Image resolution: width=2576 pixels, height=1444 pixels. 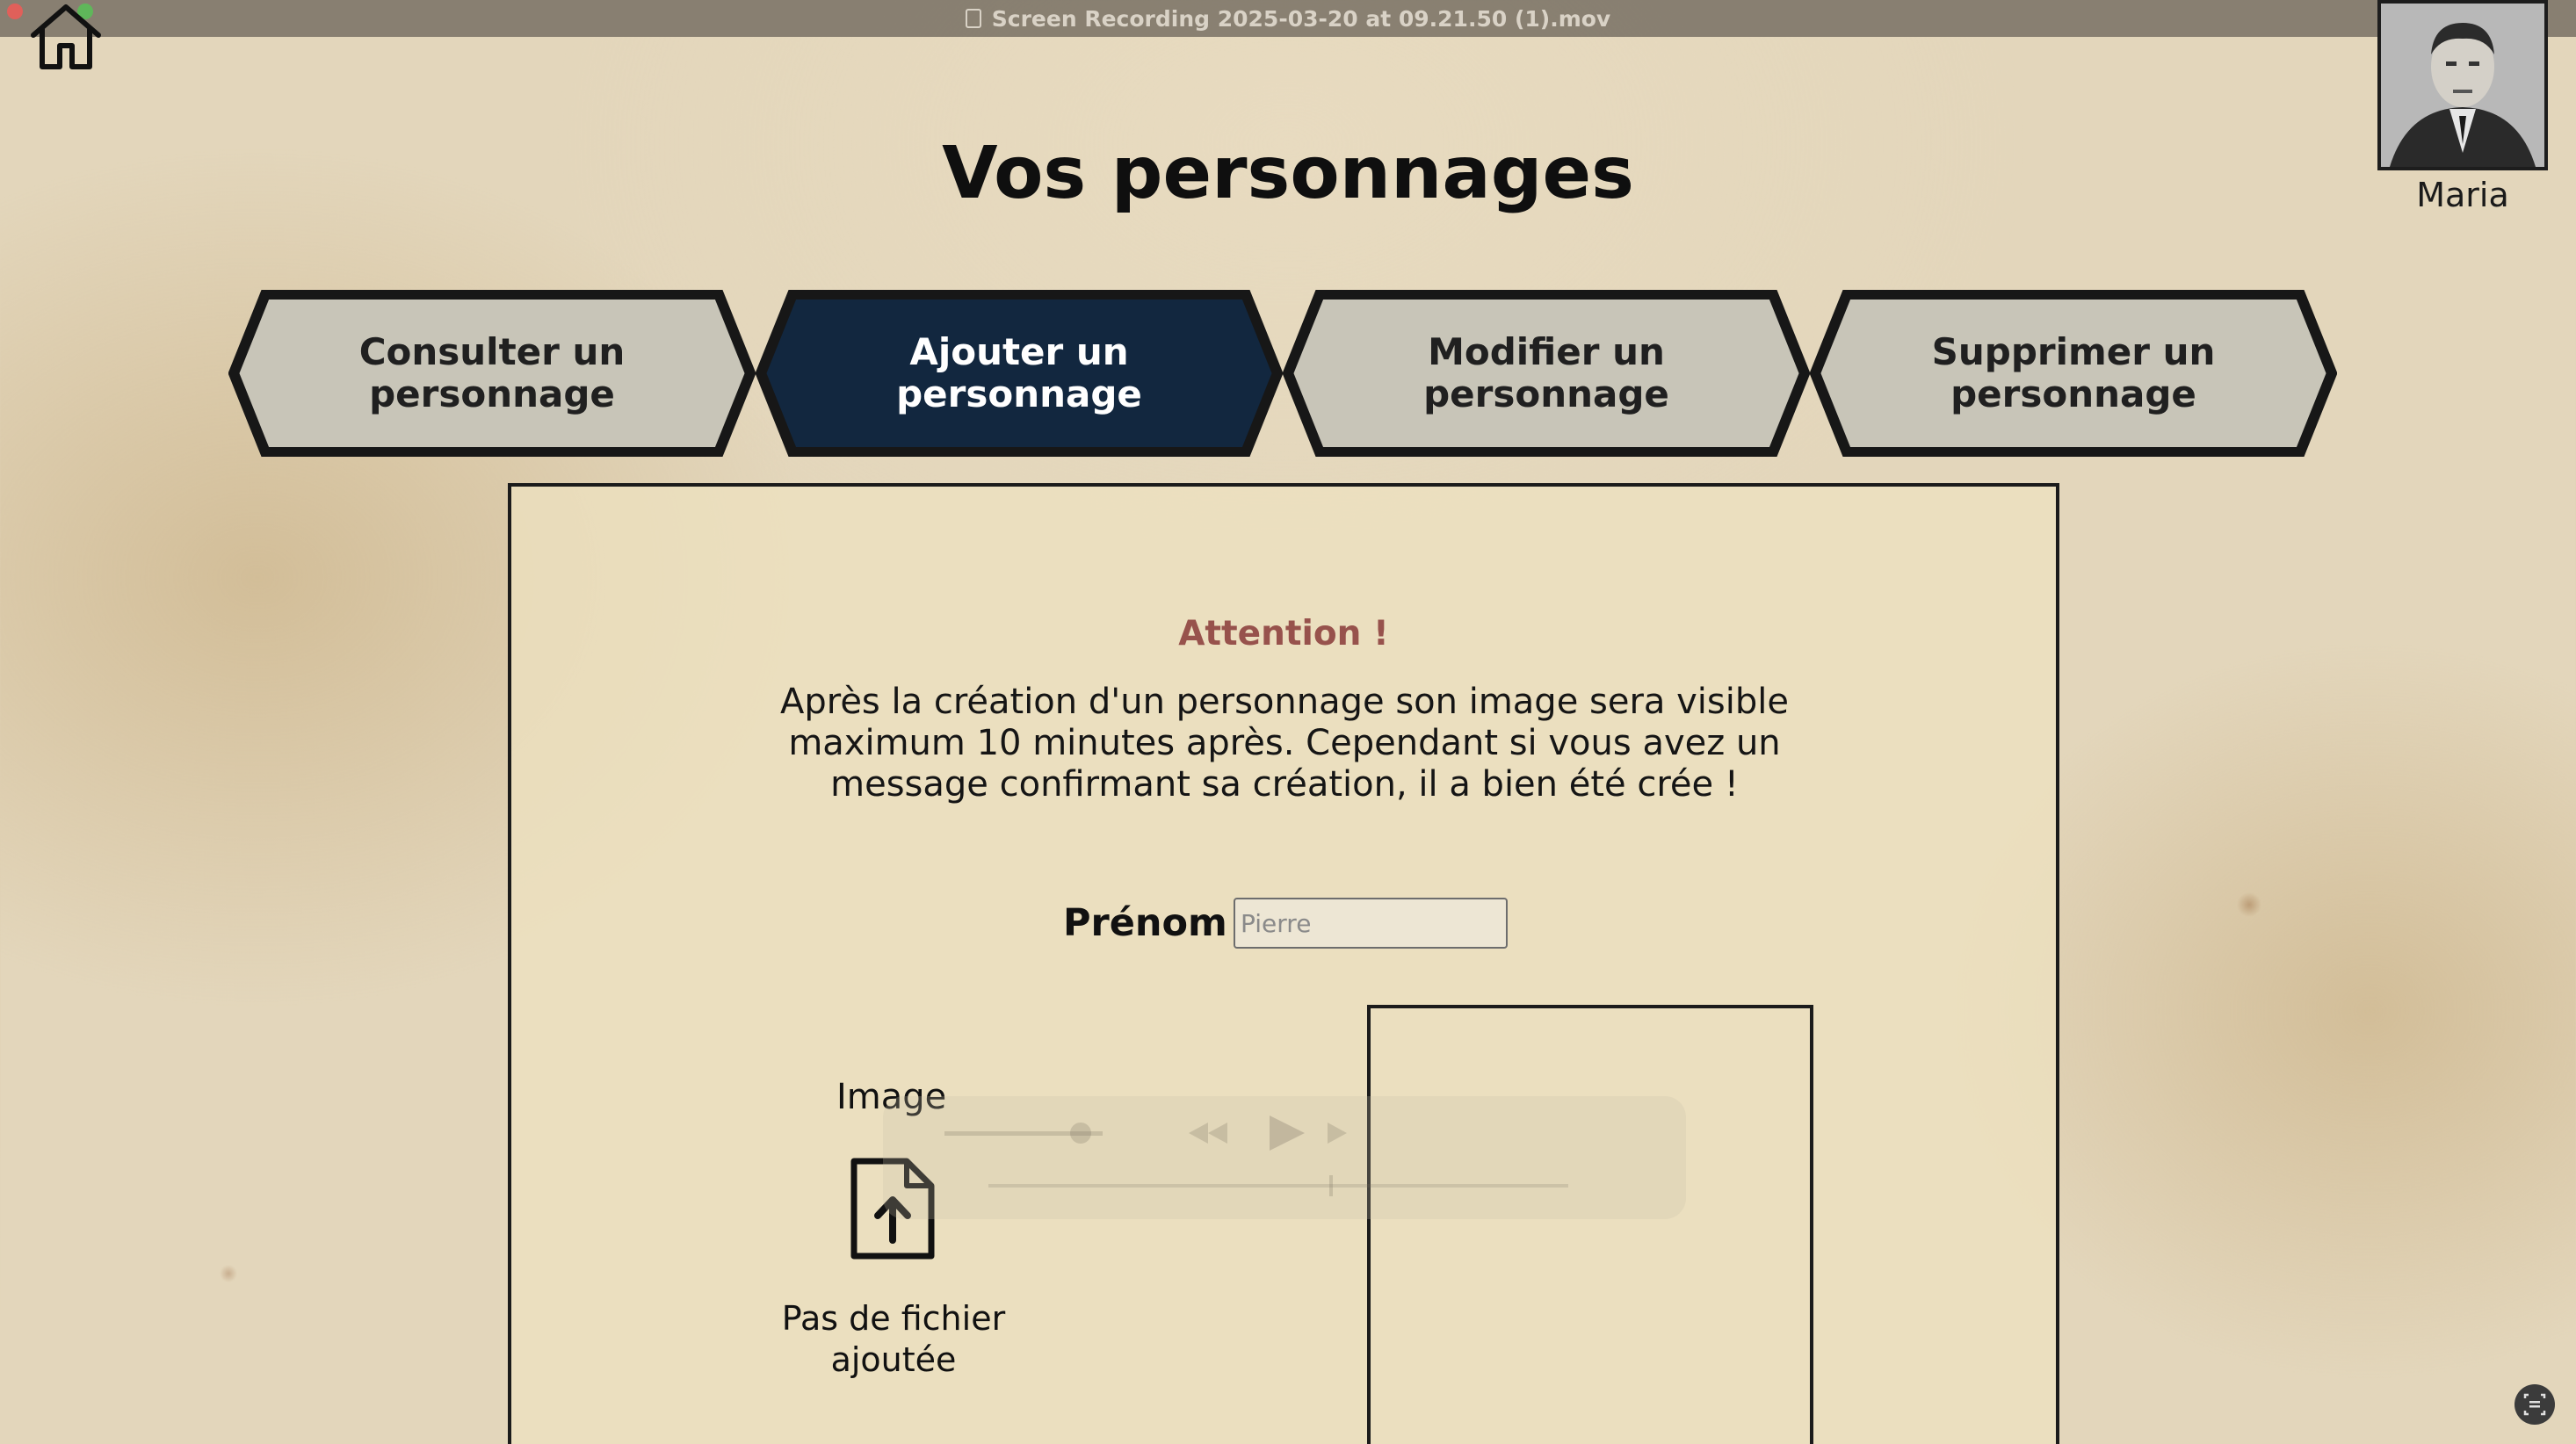 I want to click on video-player-controls, so click(x=1284, y=1158).